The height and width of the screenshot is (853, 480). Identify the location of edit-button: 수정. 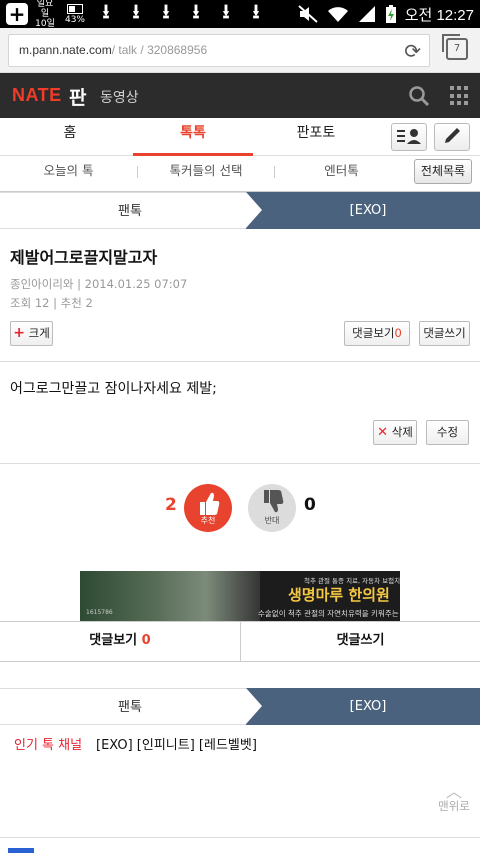
(447, 432).